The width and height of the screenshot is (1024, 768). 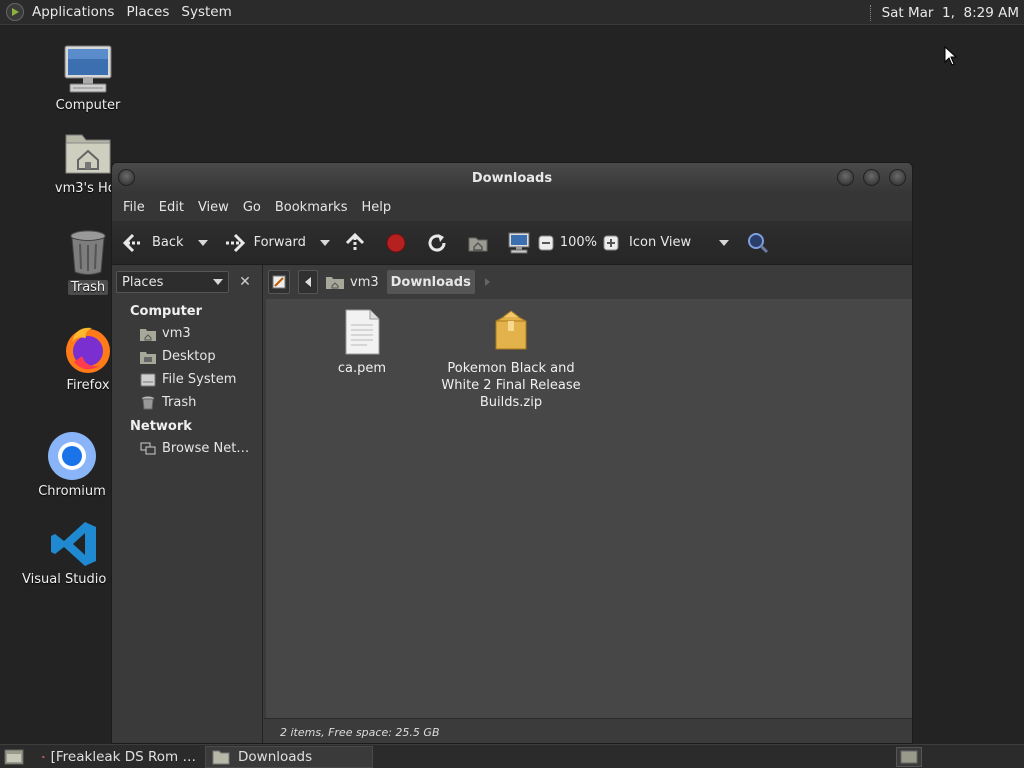 I want to click on trash-icon, so click(x=148, y=403).